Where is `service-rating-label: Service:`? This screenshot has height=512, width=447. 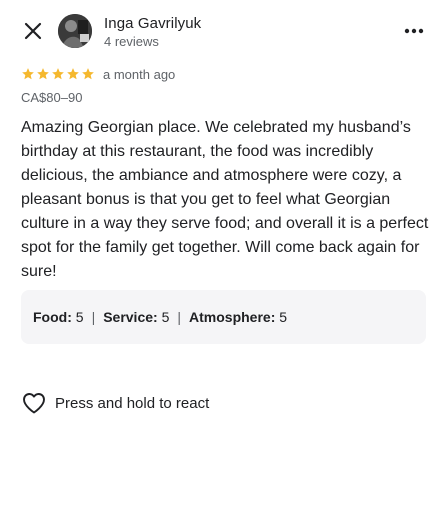 service-rating-label: Service: is located at coordinates (130, 317).